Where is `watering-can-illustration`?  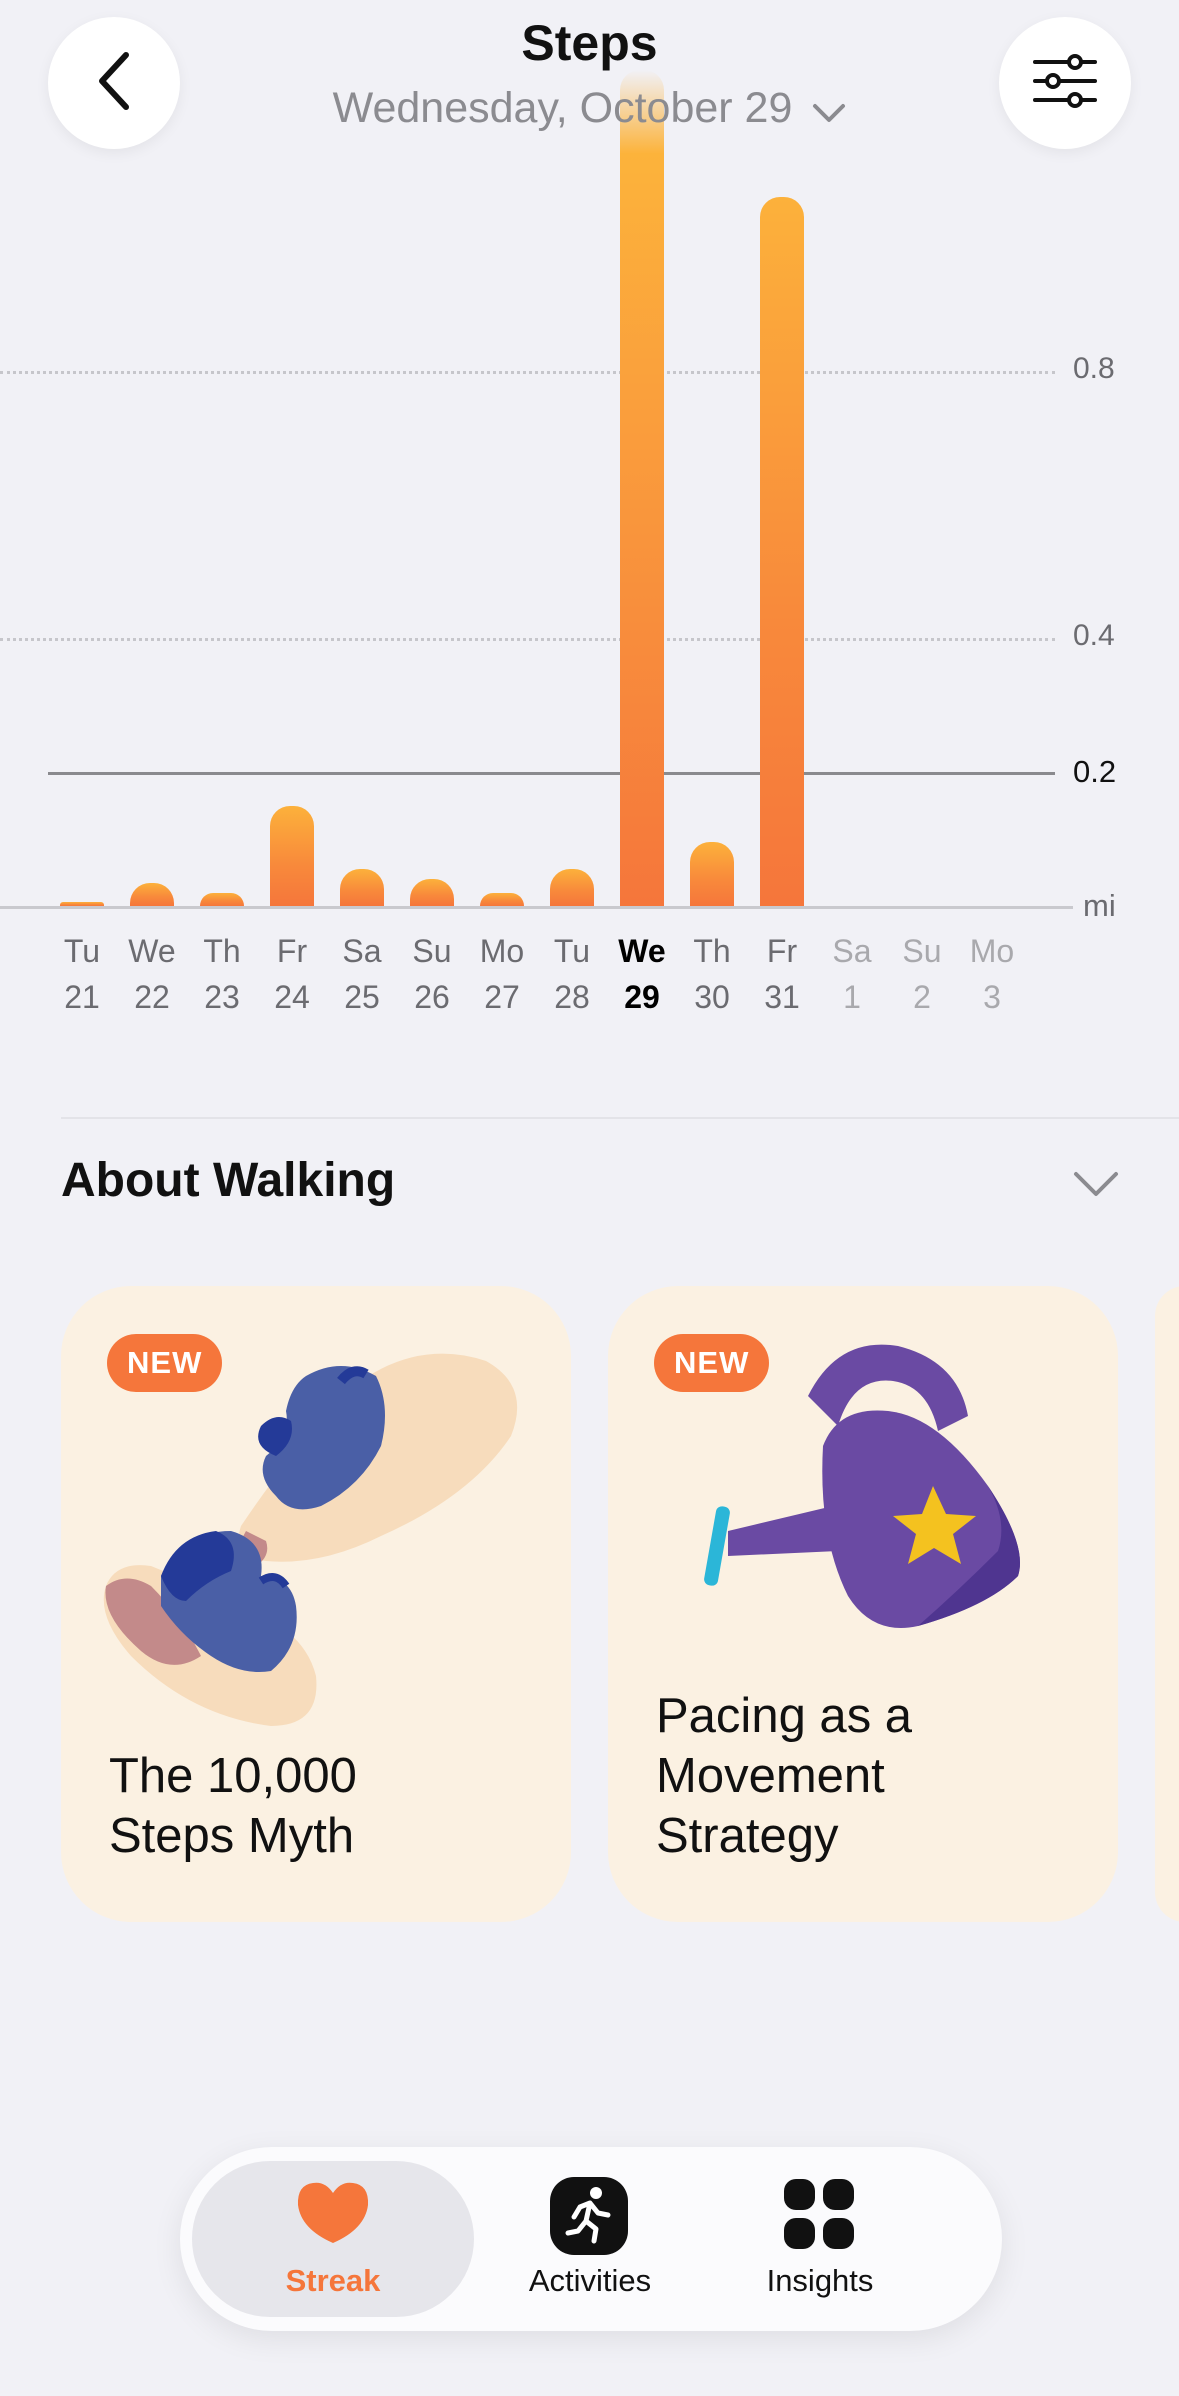
watering-can-illustration is located at coordinates (862, 1486).